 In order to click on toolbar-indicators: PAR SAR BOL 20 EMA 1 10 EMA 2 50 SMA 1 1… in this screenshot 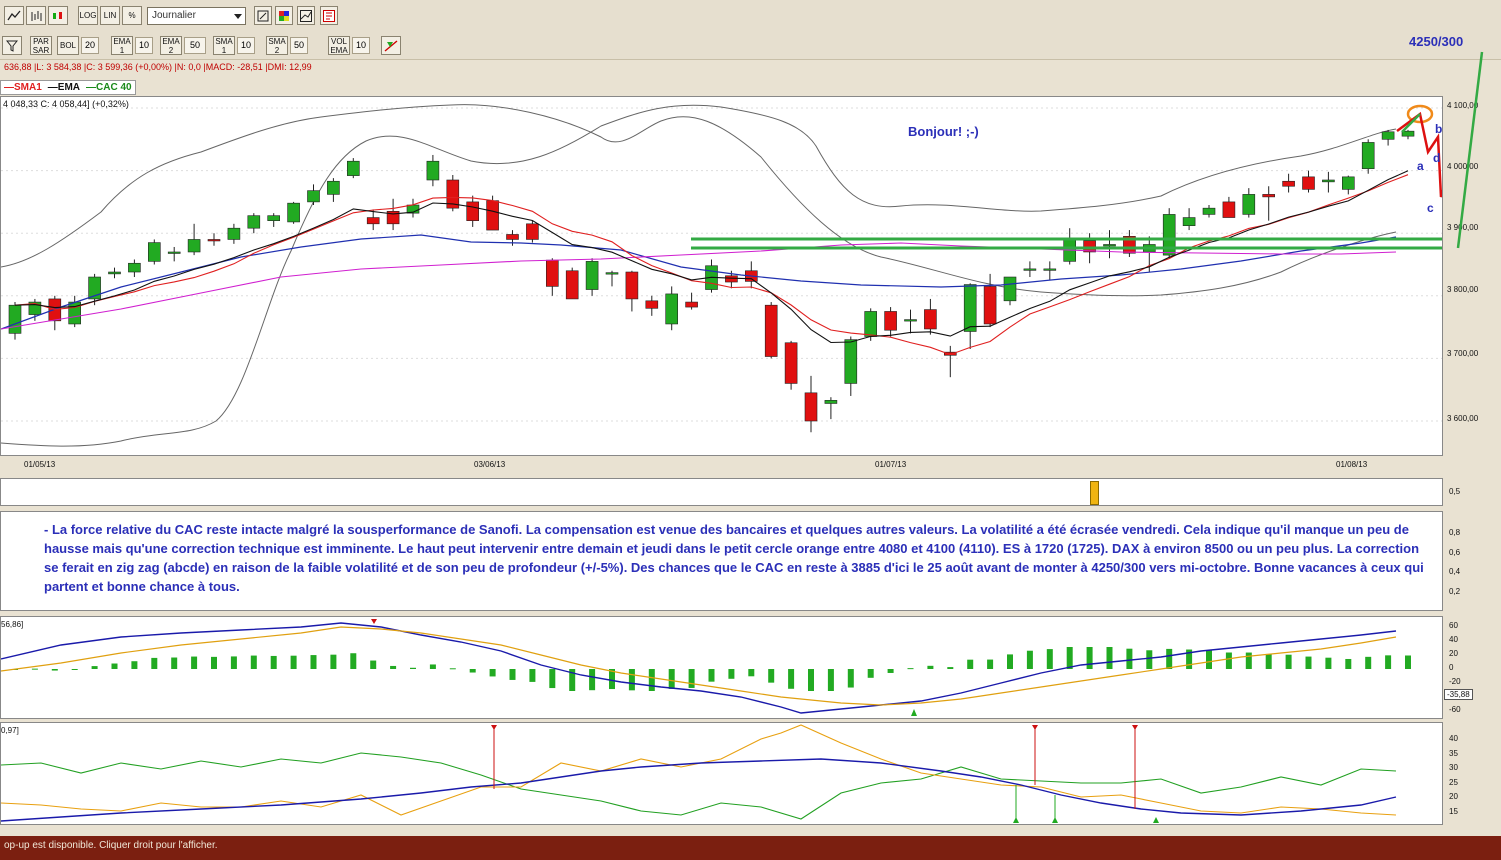, I will do `click(750, 46)`.